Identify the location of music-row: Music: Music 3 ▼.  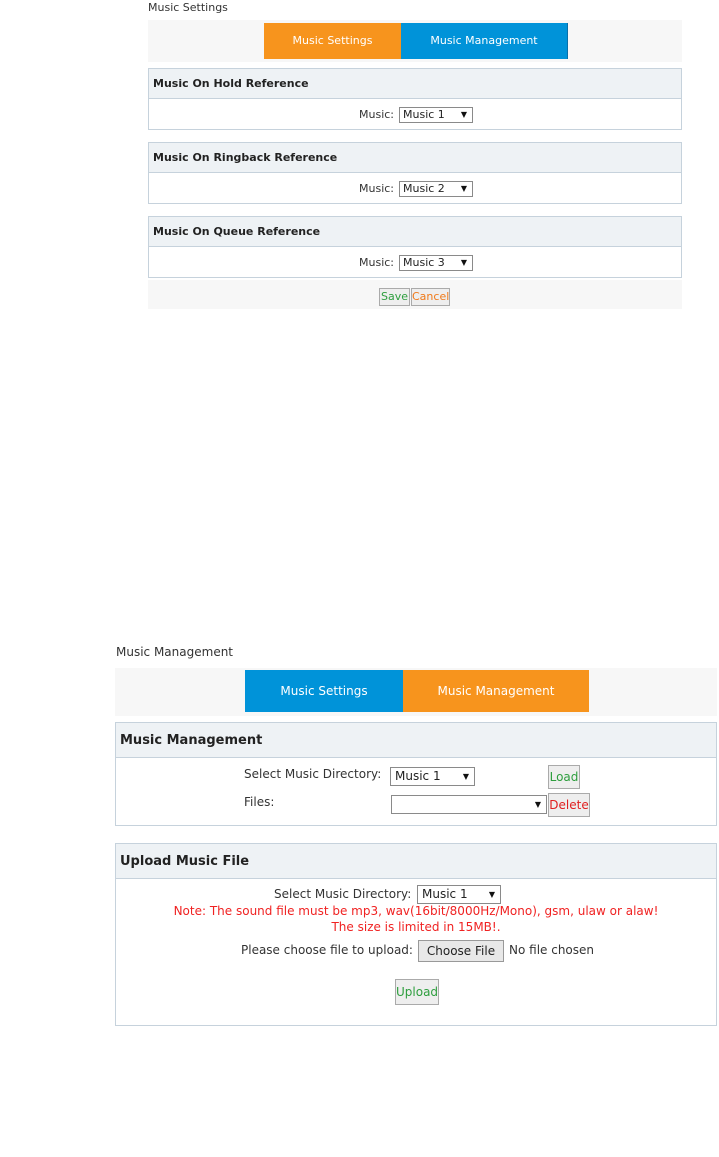
(415, 263).